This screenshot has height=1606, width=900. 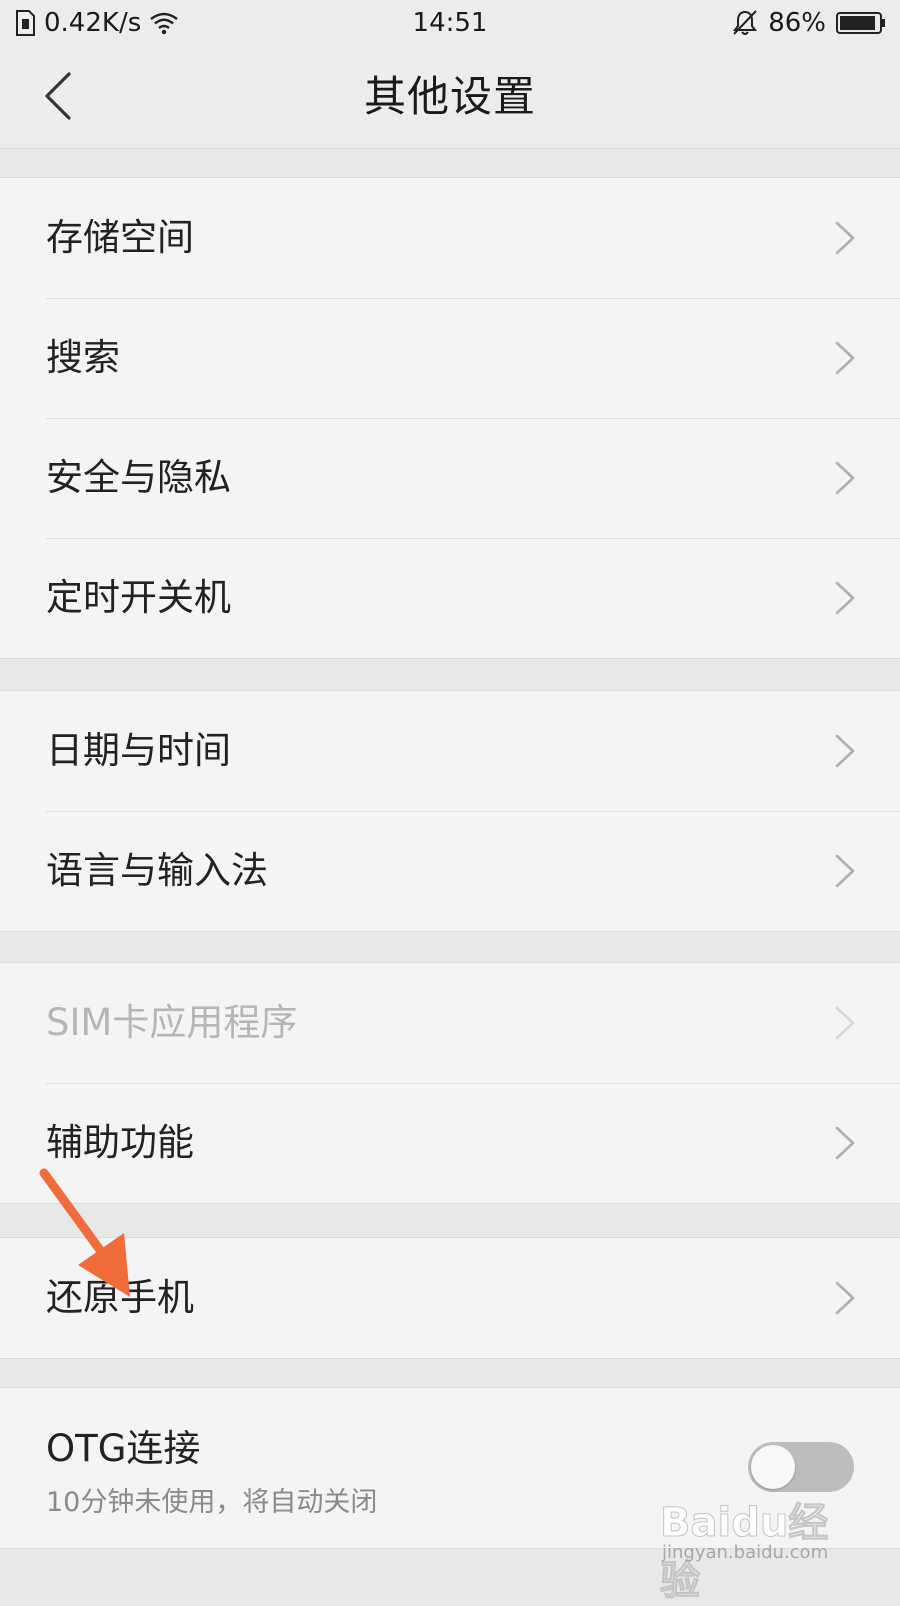 I want to click on otg-subtitle: 10分钟未使用，将自动关闭, so click(x=212, y=1502).